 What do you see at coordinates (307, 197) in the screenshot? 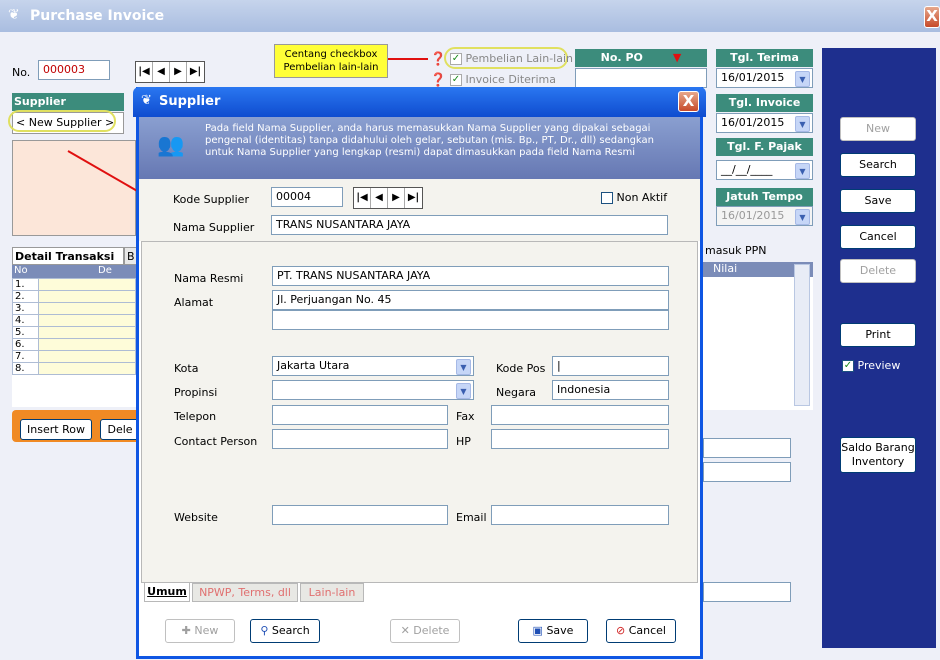
I see `kode-input: 00004` at bounding box center [307, 197].